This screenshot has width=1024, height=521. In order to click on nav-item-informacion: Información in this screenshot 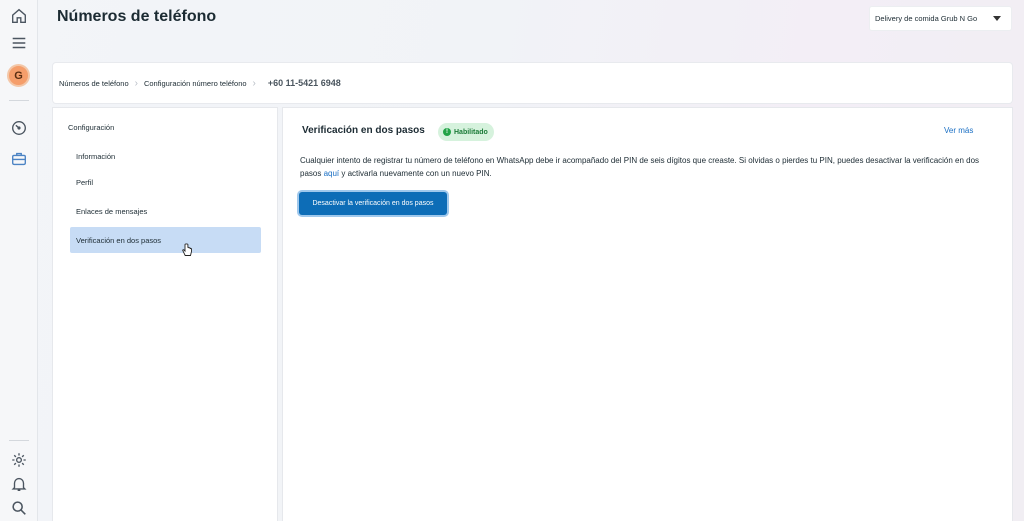, I will do `click(165, 156)`.